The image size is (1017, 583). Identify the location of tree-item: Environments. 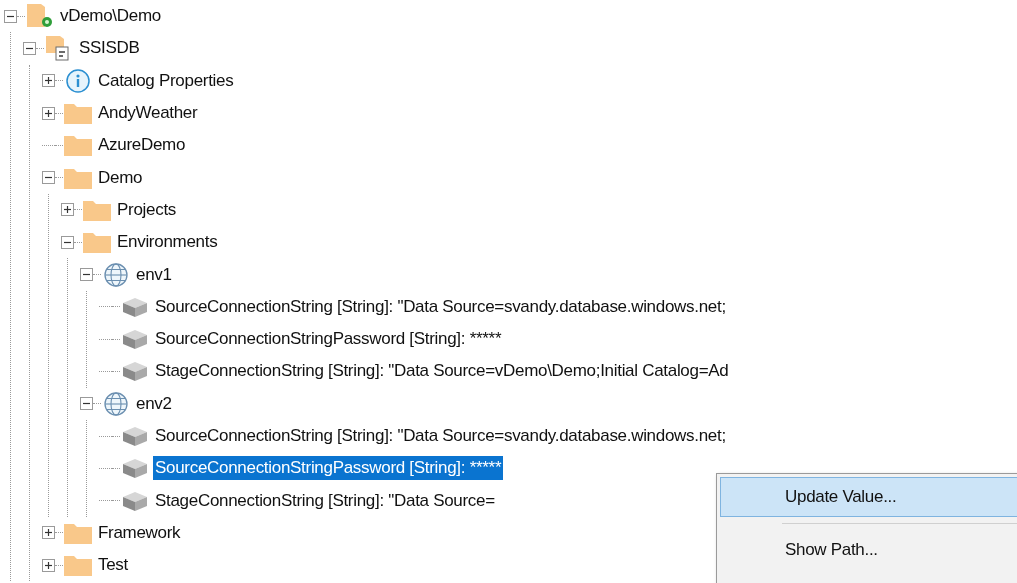
(167, 242).